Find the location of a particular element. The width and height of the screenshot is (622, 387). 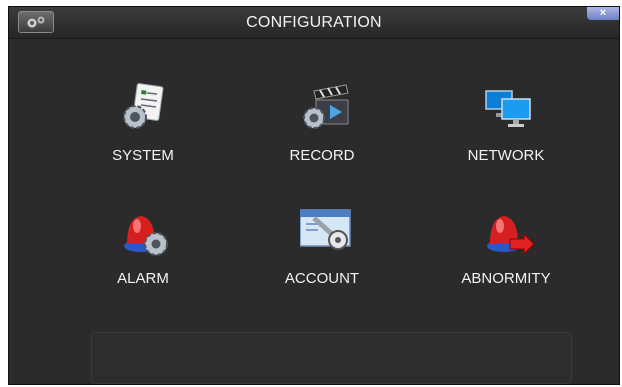

account-key-icon is located at coordinates (325, 229).